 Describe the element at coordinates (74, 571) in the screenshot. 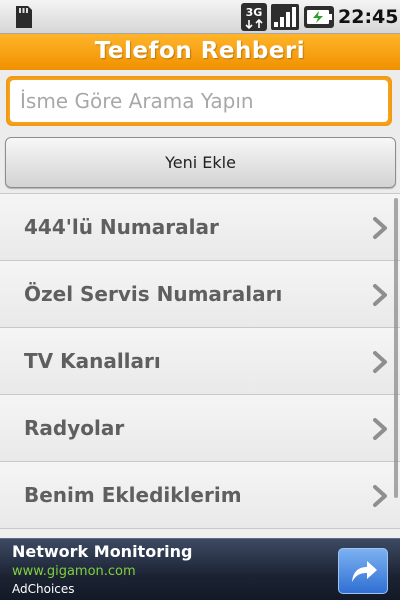

I see `ad-url: www.gigamon.com` at that location.